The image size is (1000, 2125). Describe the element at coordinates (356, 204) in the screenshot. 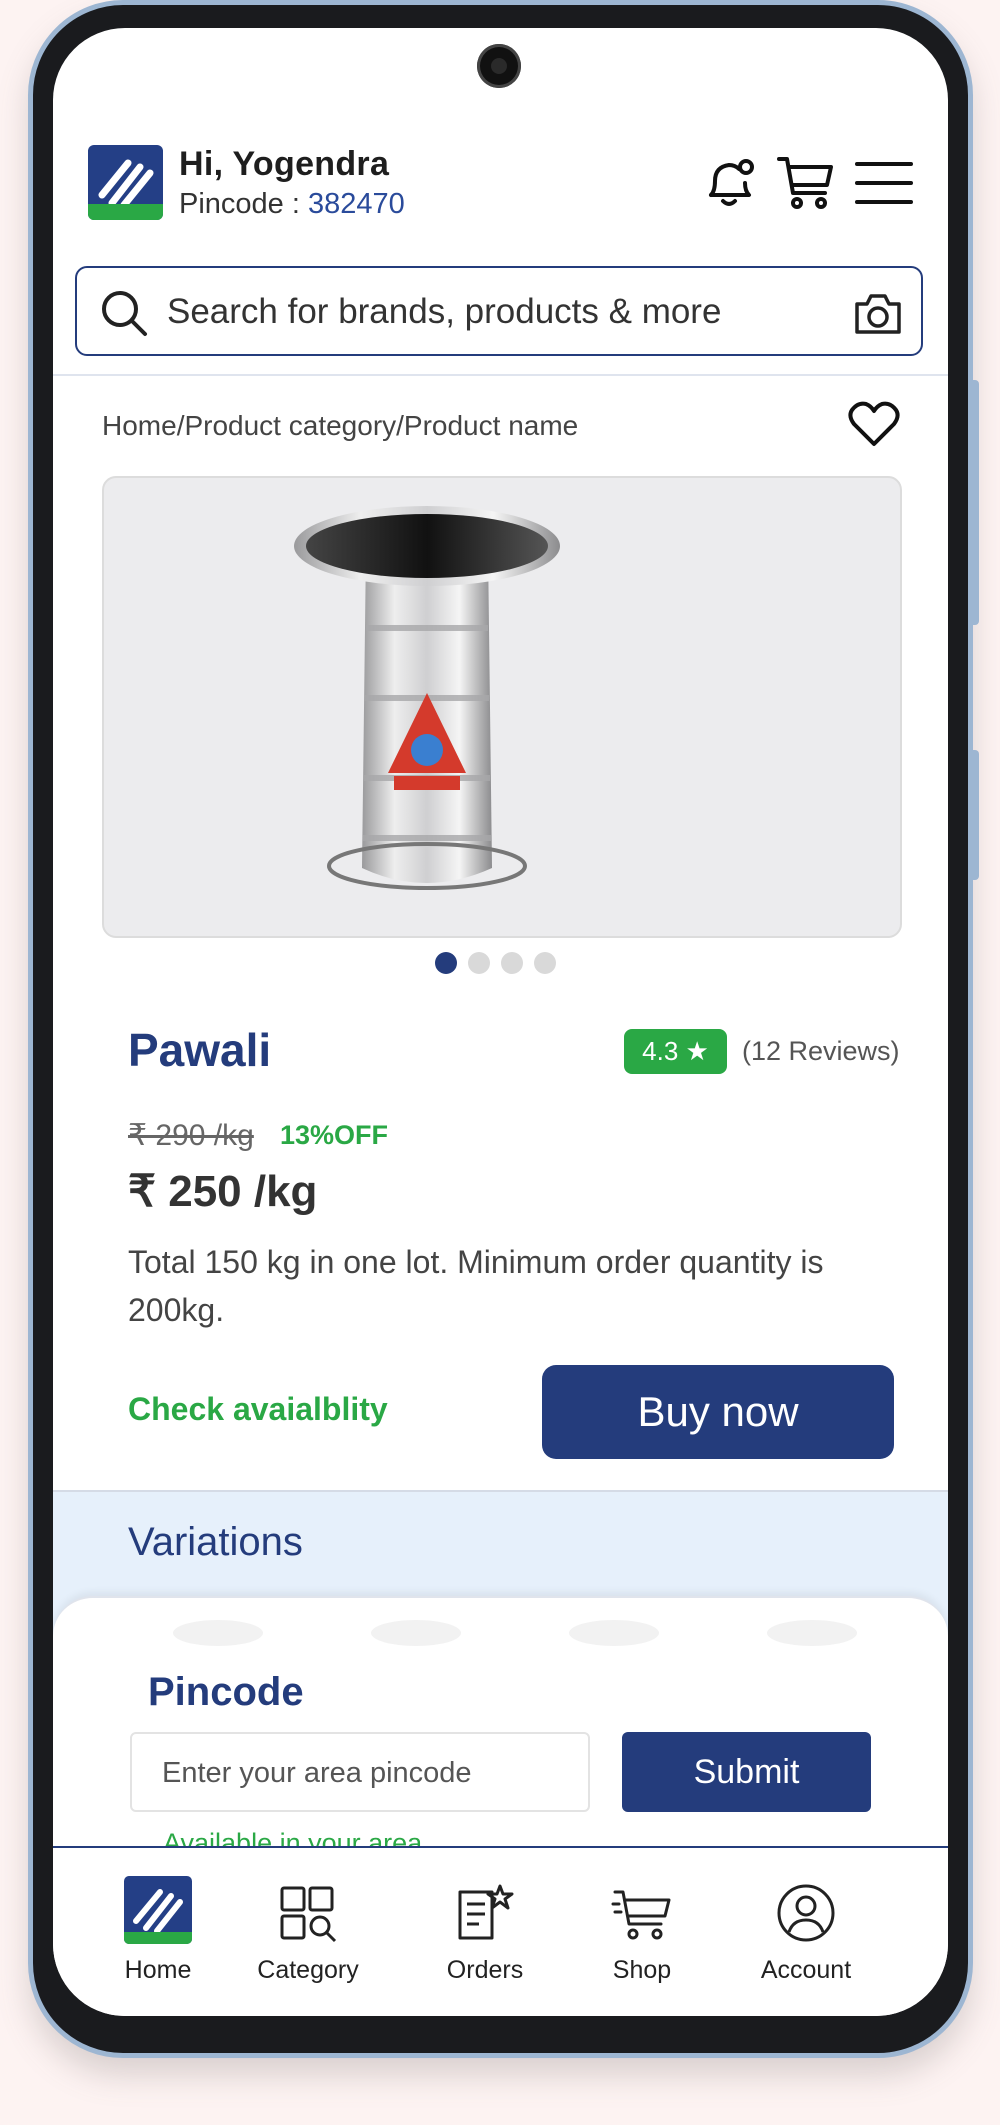

I see `pincode-value: 382470` at that location.